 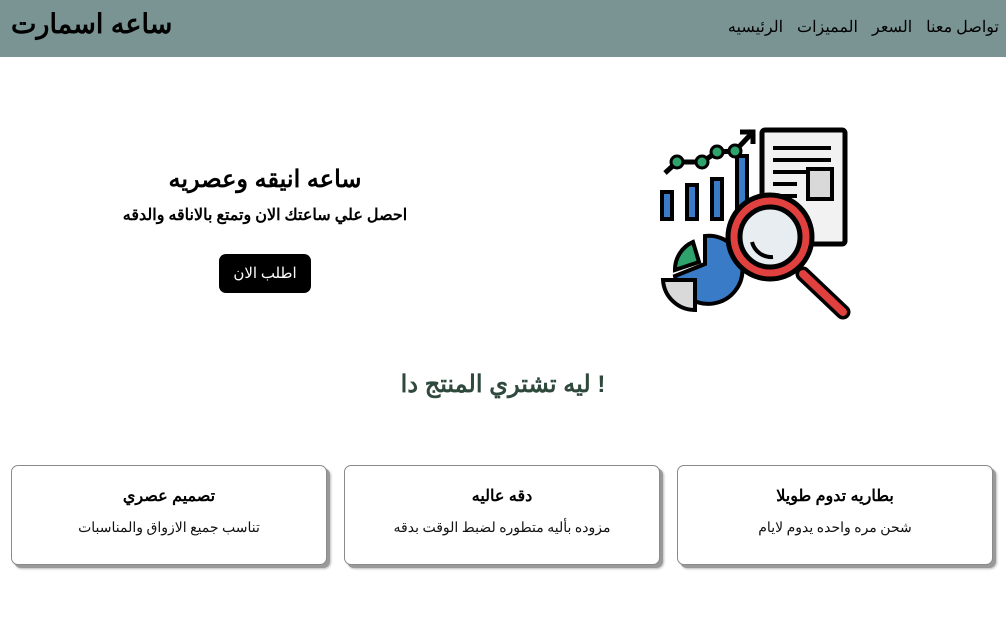 What do you see at coordinates (502, 496) in the screenshot?
I see `feature-card-title: دقه عاليه` at bounding box center [502, 496].